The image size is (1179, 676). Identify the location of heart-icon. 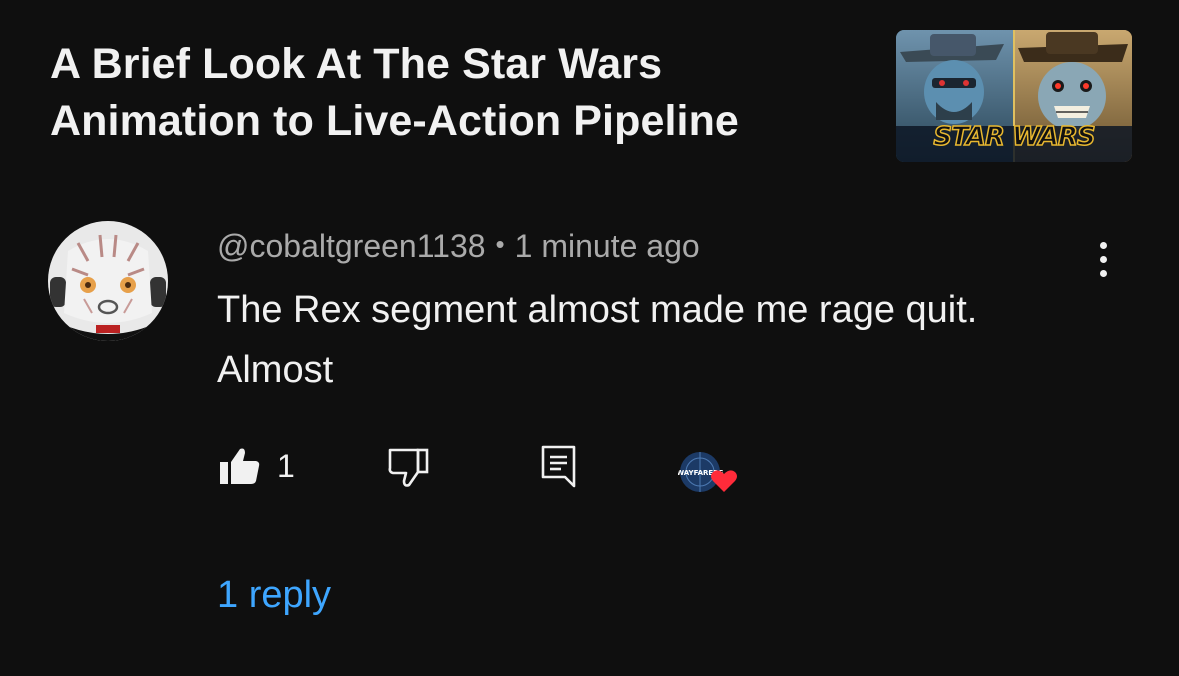
(724, 481).